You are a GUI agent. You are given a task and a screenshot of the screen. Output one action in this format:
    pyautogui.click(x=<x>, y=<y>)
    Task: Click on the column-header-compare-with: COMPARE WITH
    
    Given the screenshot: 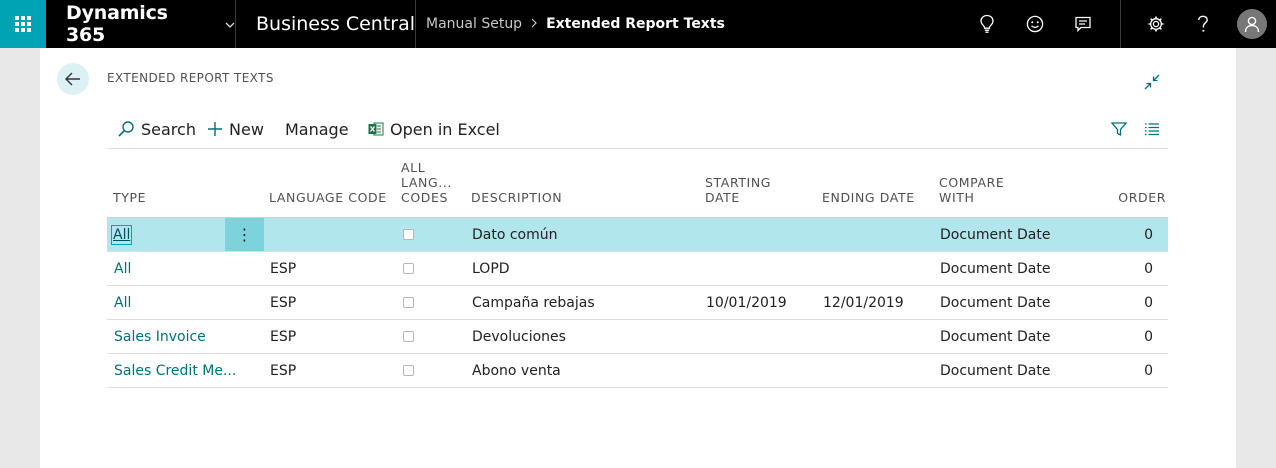 What is the action you would take?
    pyautogui.click(x=971, y=190)
    